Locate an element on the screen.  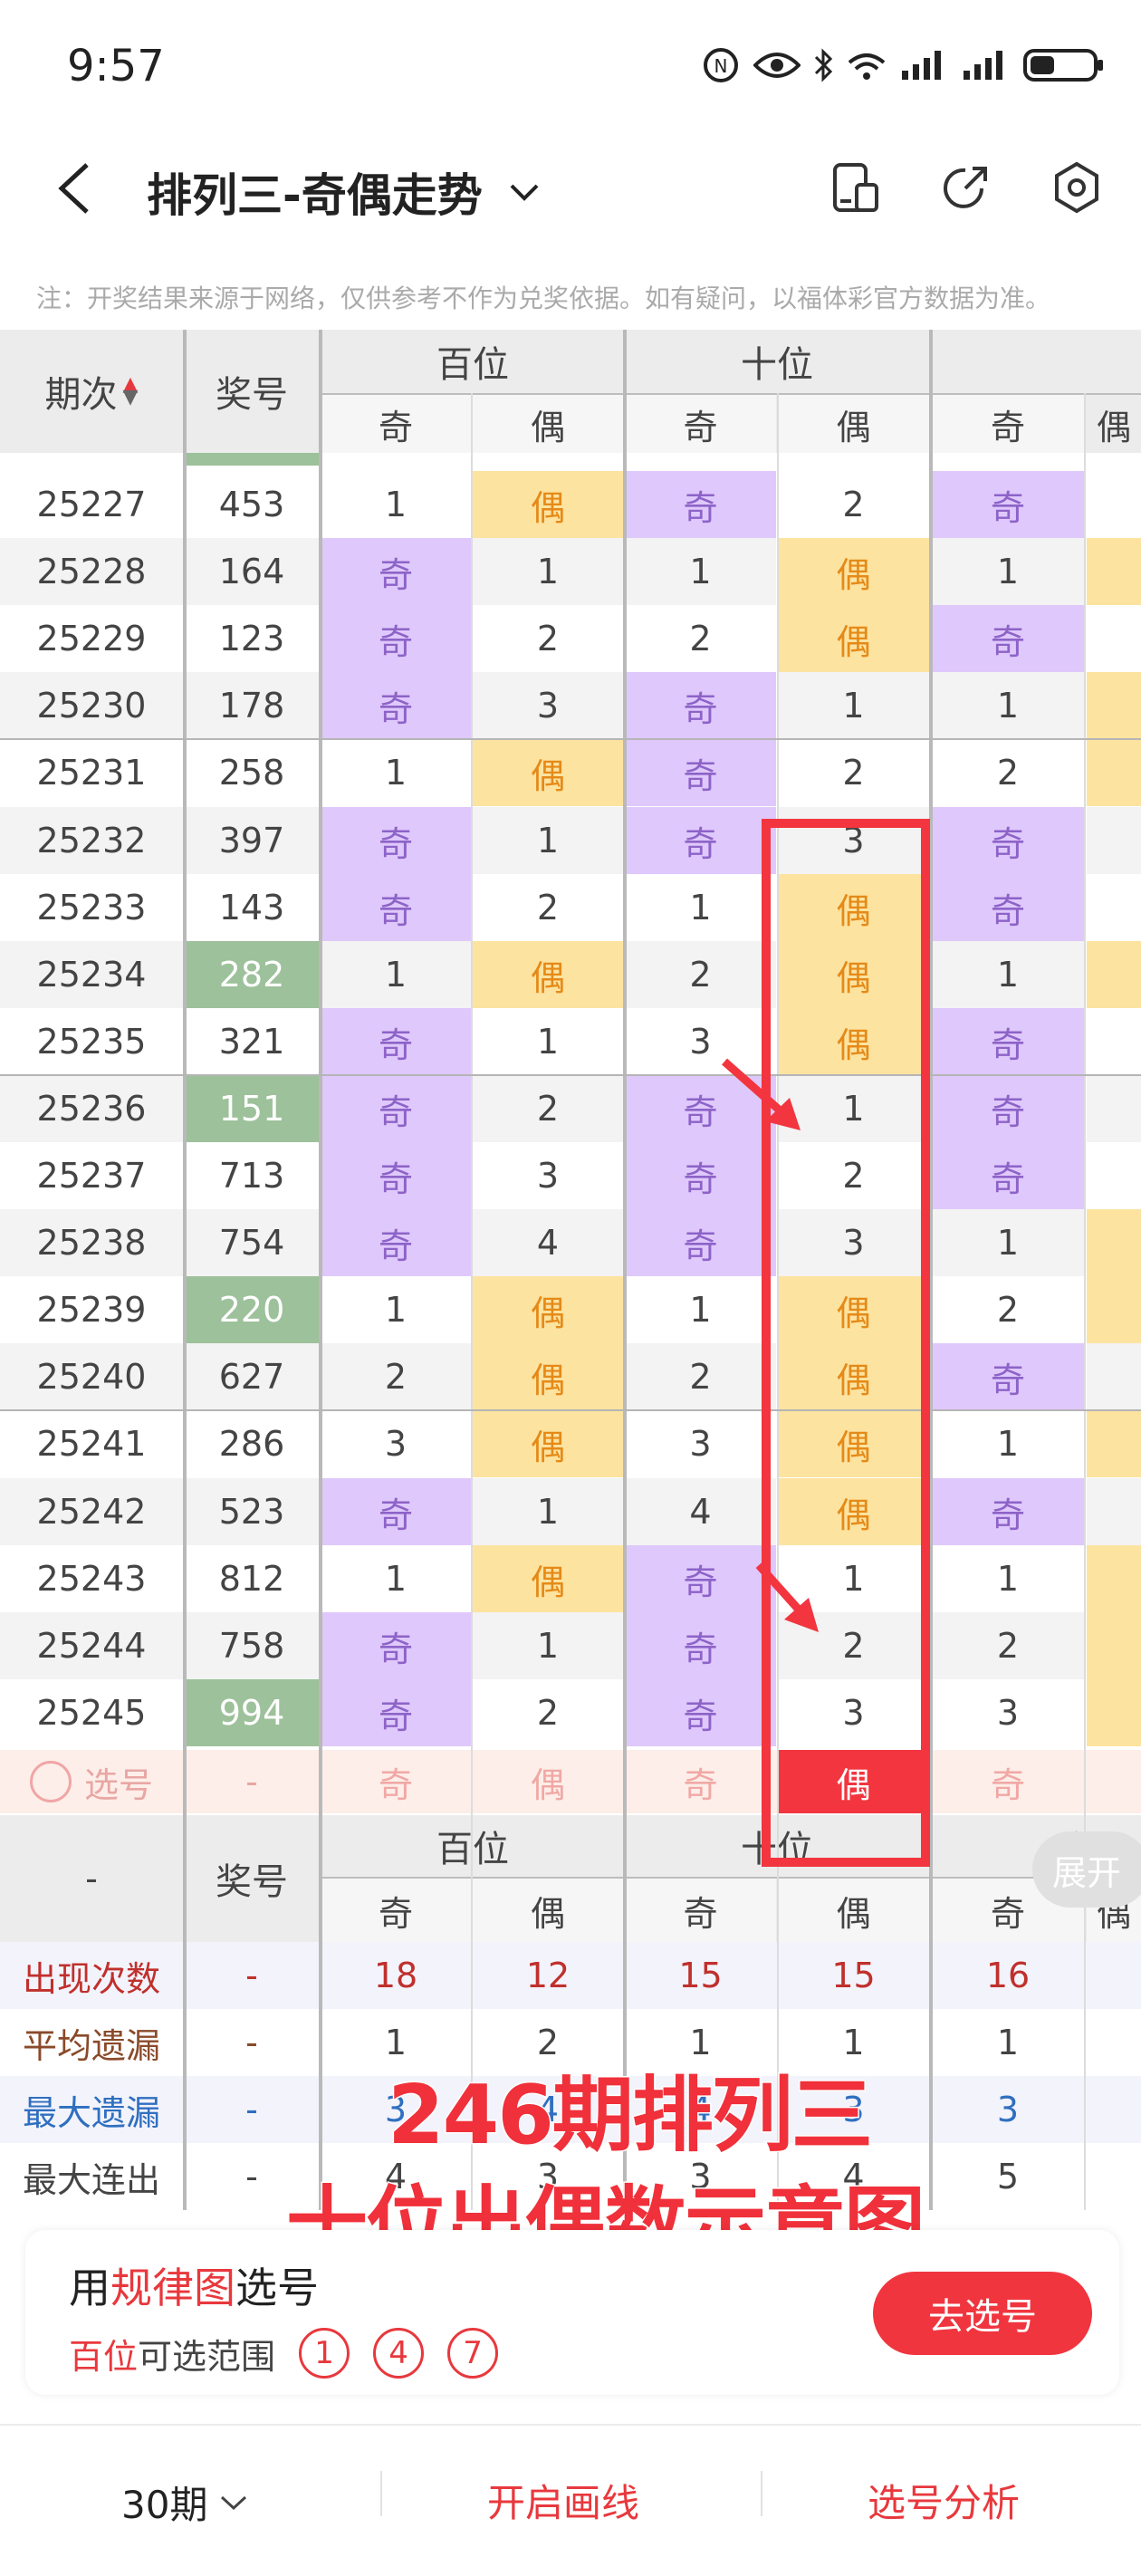
number-cell: 164 is located at coordinates (252, 571).